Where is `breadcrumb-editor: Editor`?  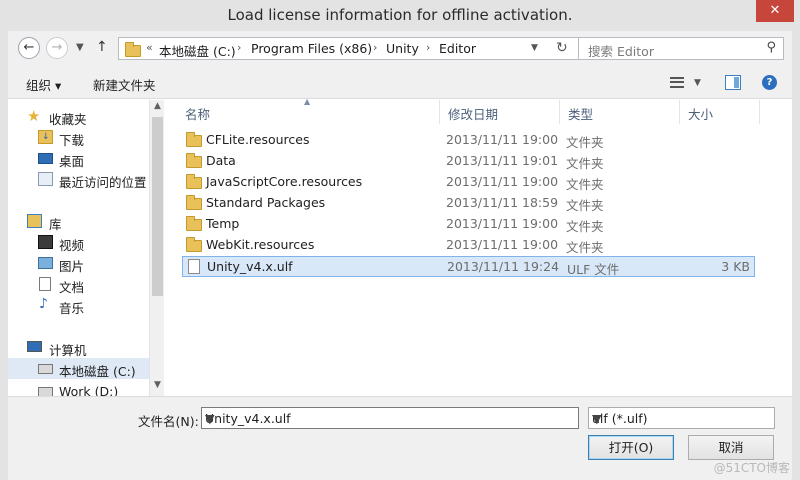
breadcrumb-editor: Editor is located at coordinates (457, 48).